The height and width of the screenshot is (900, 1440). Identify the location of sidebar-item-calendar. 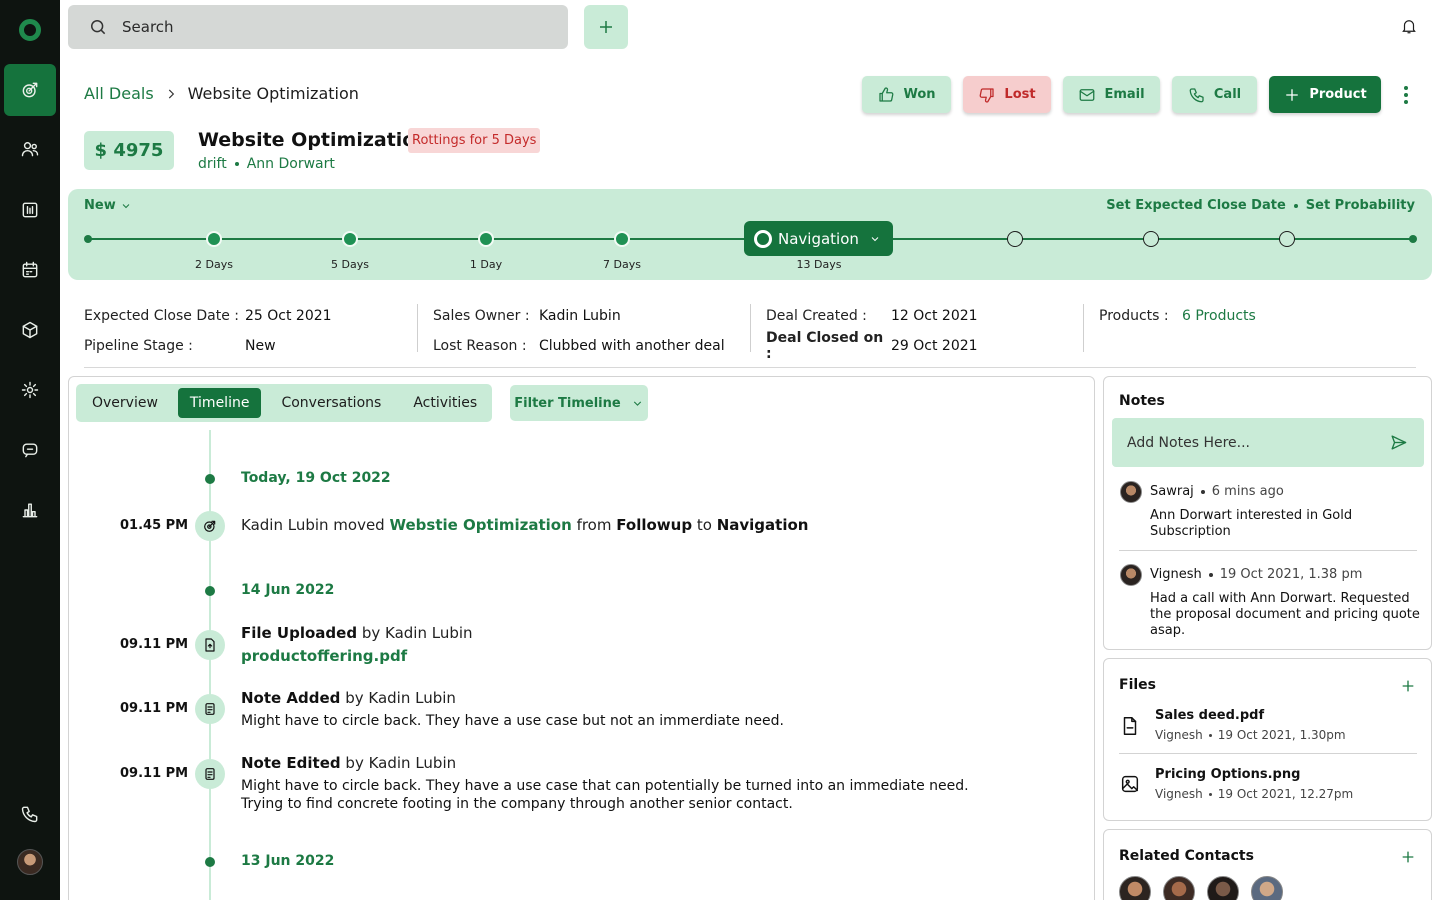
(30, 270).